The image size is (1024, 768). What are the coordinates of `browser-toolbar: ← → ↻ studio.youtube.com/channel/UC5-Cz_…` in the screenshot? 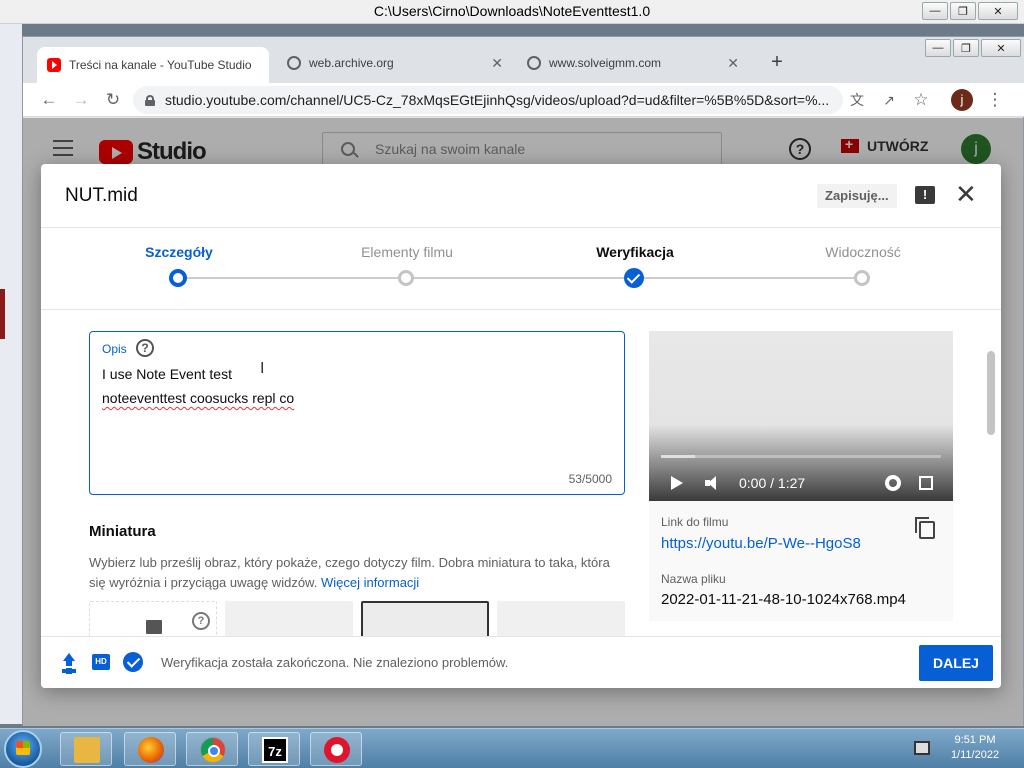 It's located at (523, 100).